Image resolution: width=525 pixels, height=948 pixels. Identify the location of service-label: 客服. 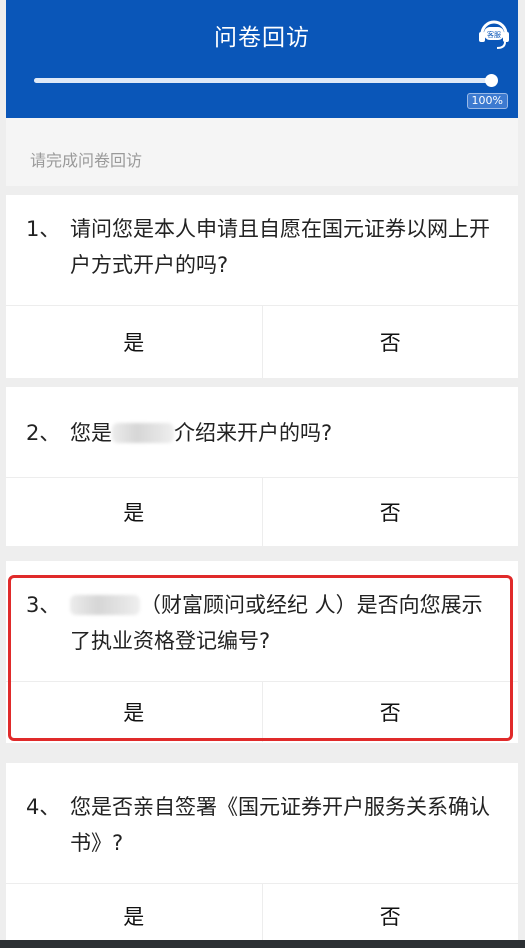
(494, 34).